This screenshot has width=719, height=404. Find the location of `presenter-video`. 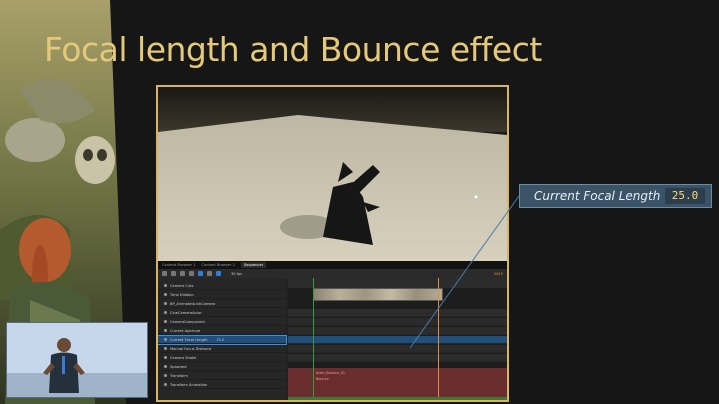

presenter-video is located at coordinates (77, 360).